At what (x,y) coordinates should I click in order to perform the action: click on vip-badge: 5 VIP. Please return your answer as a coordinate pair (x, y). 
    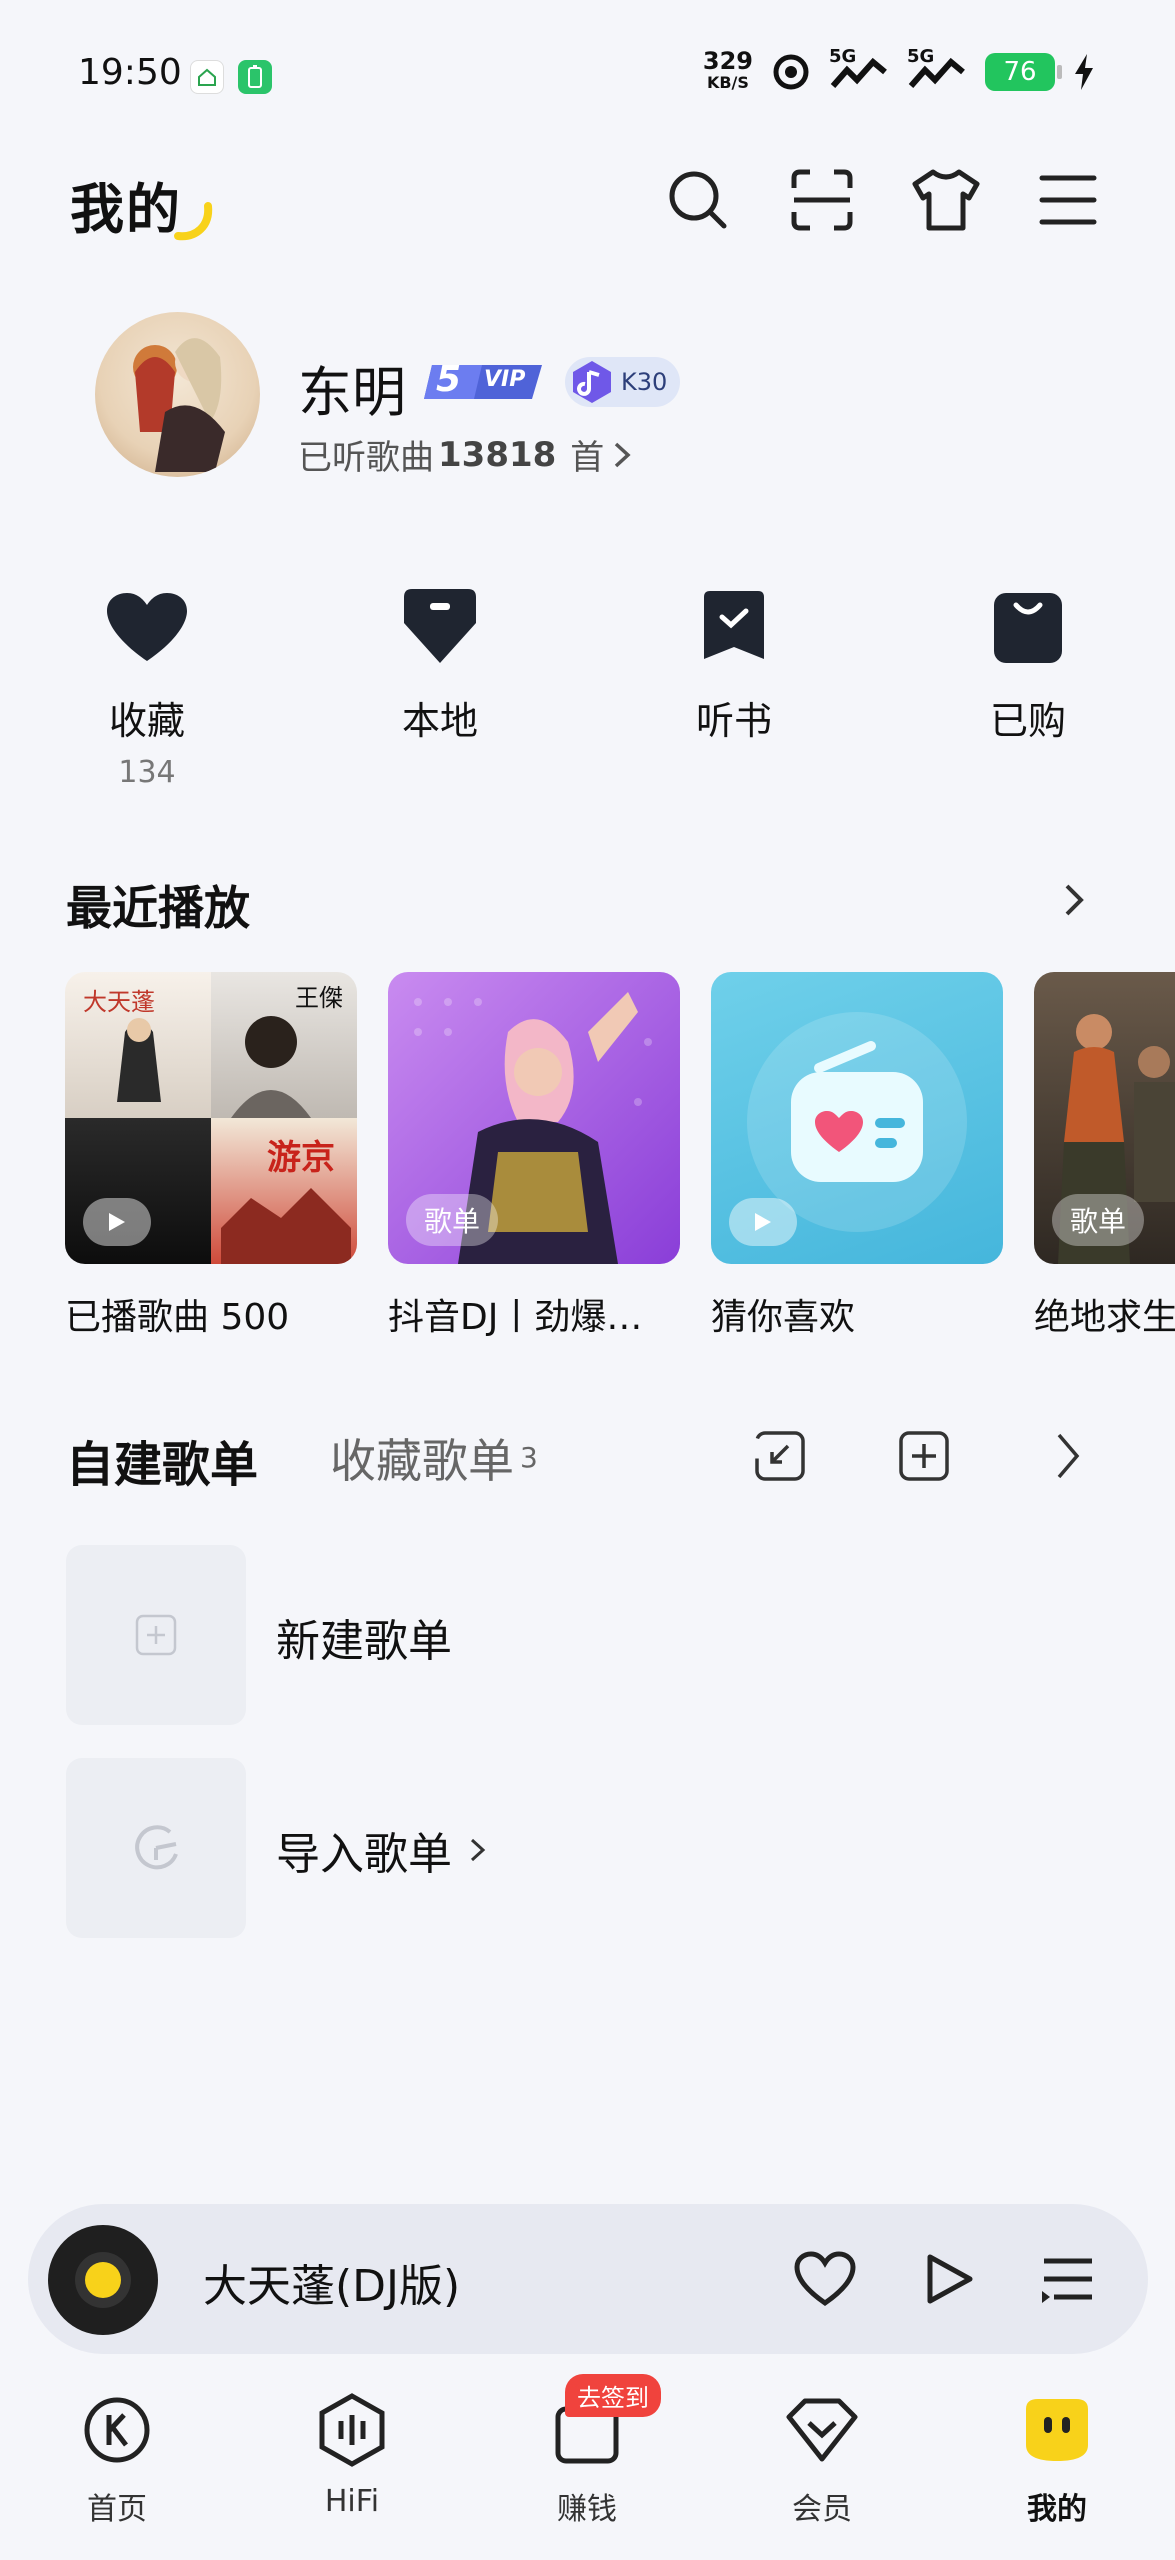
    Looking at the image, I should click on (485, 381).